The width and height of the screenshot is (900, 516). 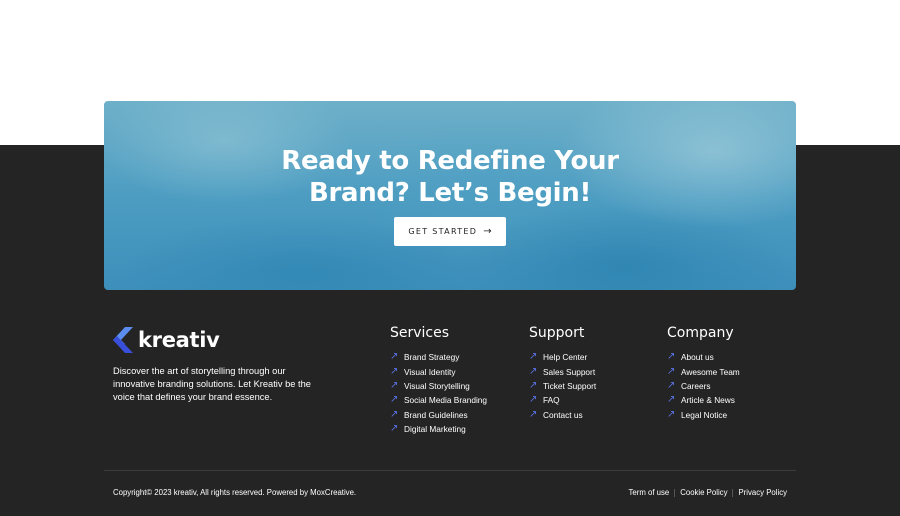 I want to click on services-link: ↗ Brand Strategy, so click(x=438, y=357).